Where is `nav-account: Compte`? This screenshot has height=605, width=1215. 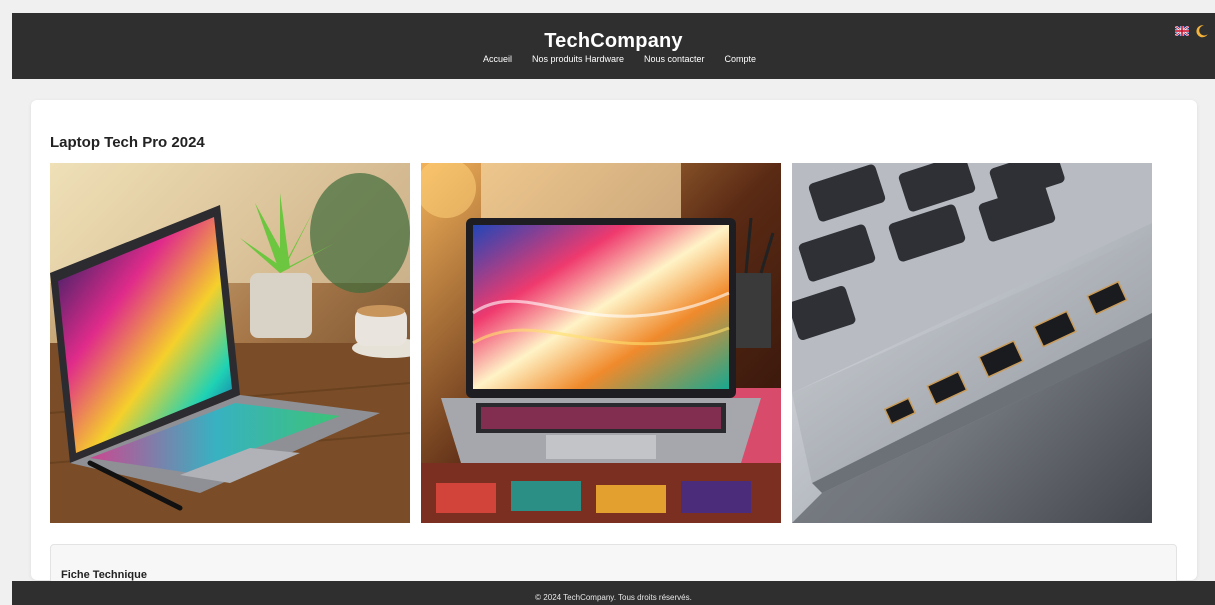
nav-account: Compte is located at coordinates (741, 59).